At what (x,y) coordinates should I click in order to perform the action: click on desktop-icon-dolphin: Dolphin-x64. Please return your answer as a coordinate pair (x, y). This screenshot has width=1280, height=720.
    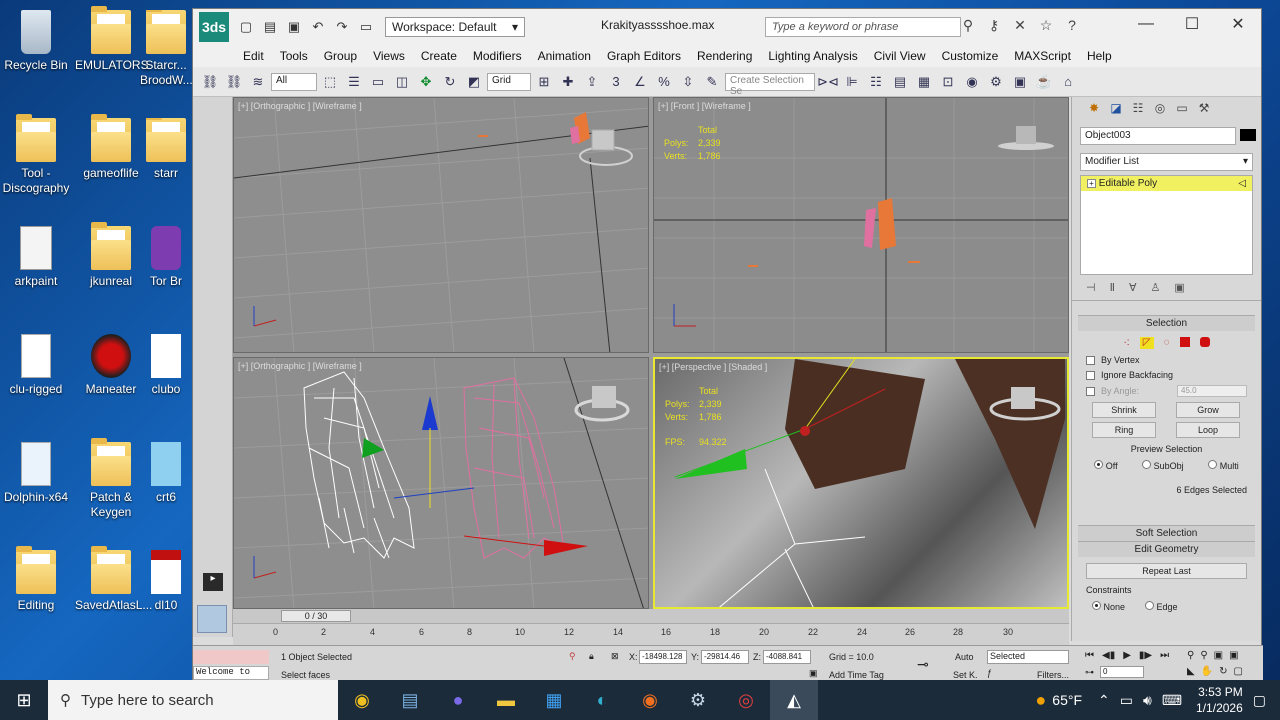
    Looking at the image, I should click on (36, 473).